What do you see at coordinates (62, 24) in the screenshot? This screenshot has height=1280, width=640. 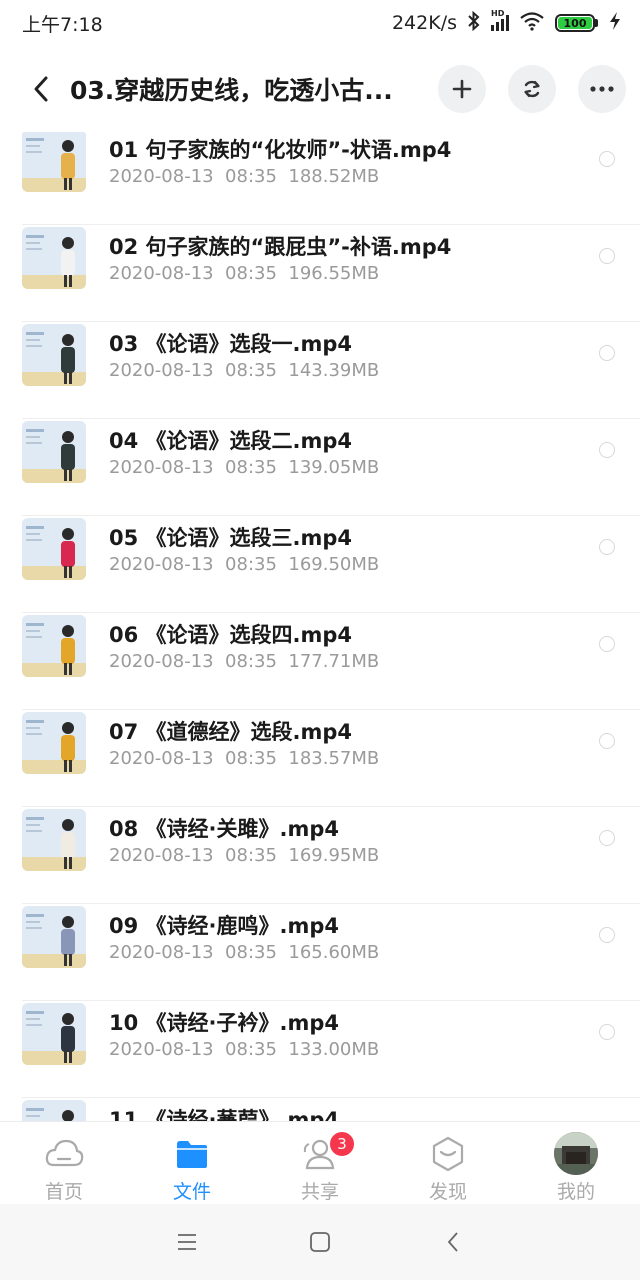 I see `status-time: 上午7:18` at bounding box center [62, 24].